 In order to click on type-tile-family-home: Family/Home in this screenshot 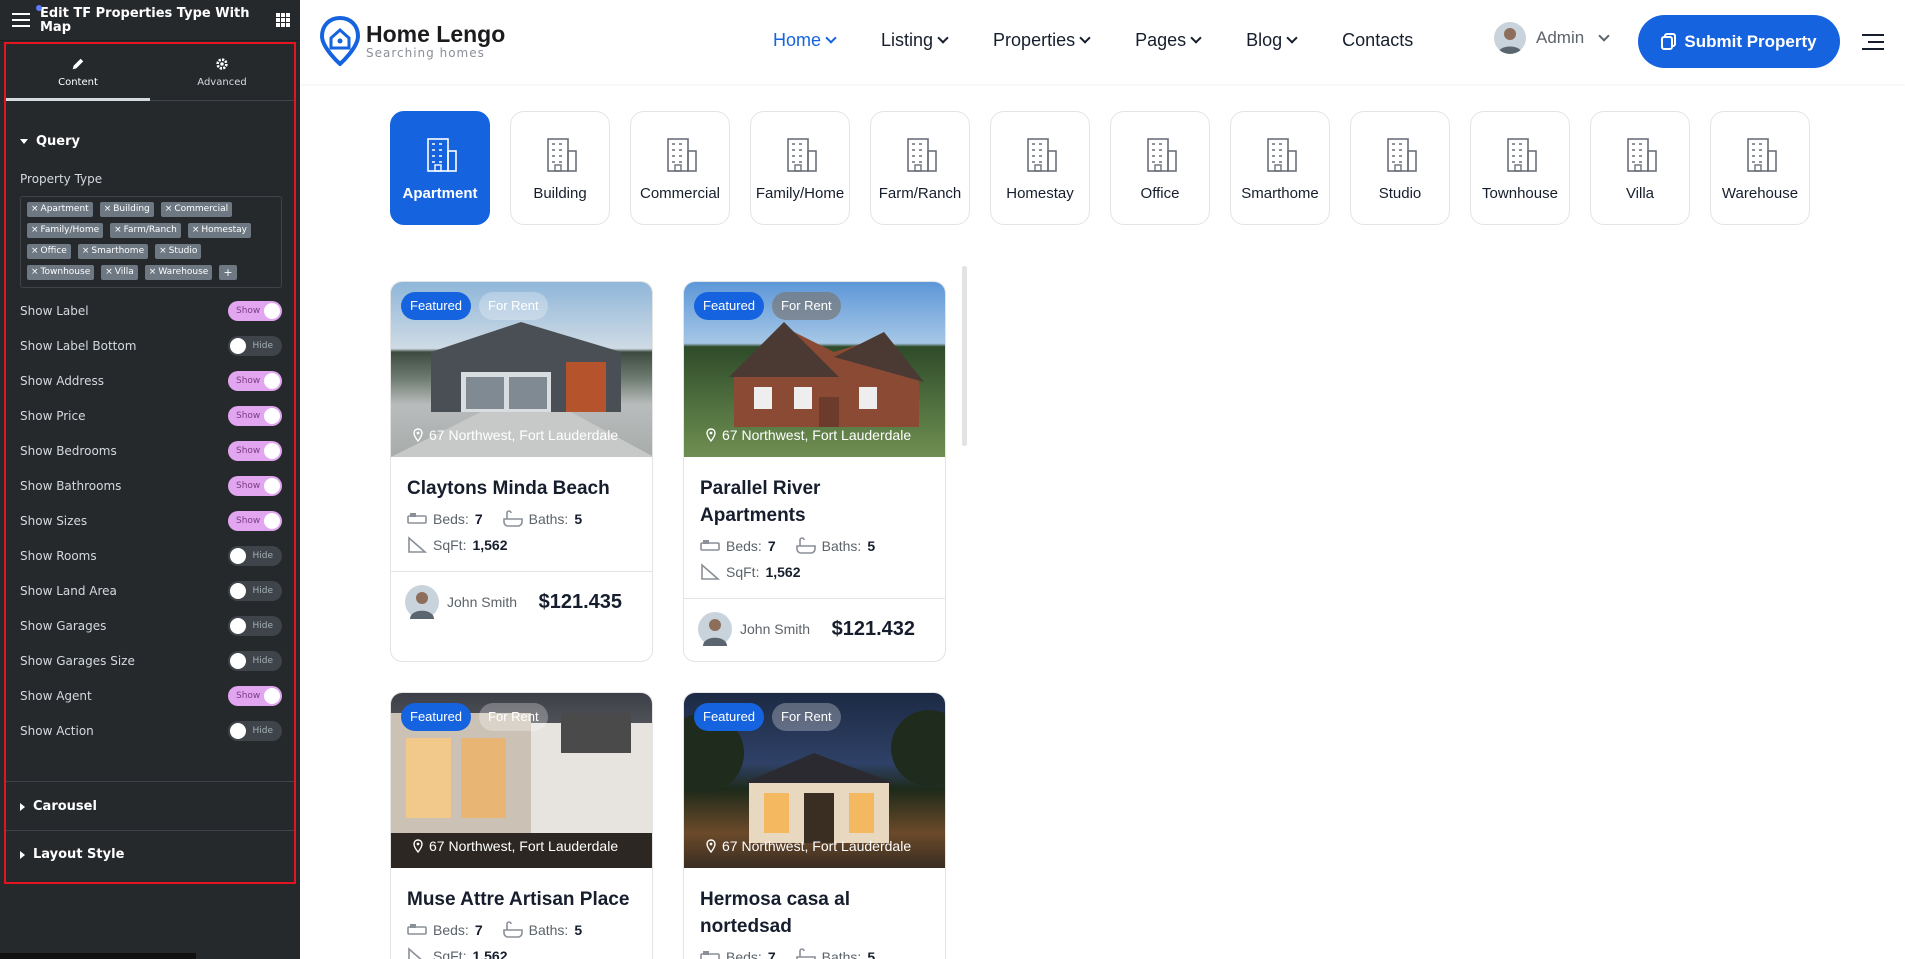, I will do `click(800, 168)`.